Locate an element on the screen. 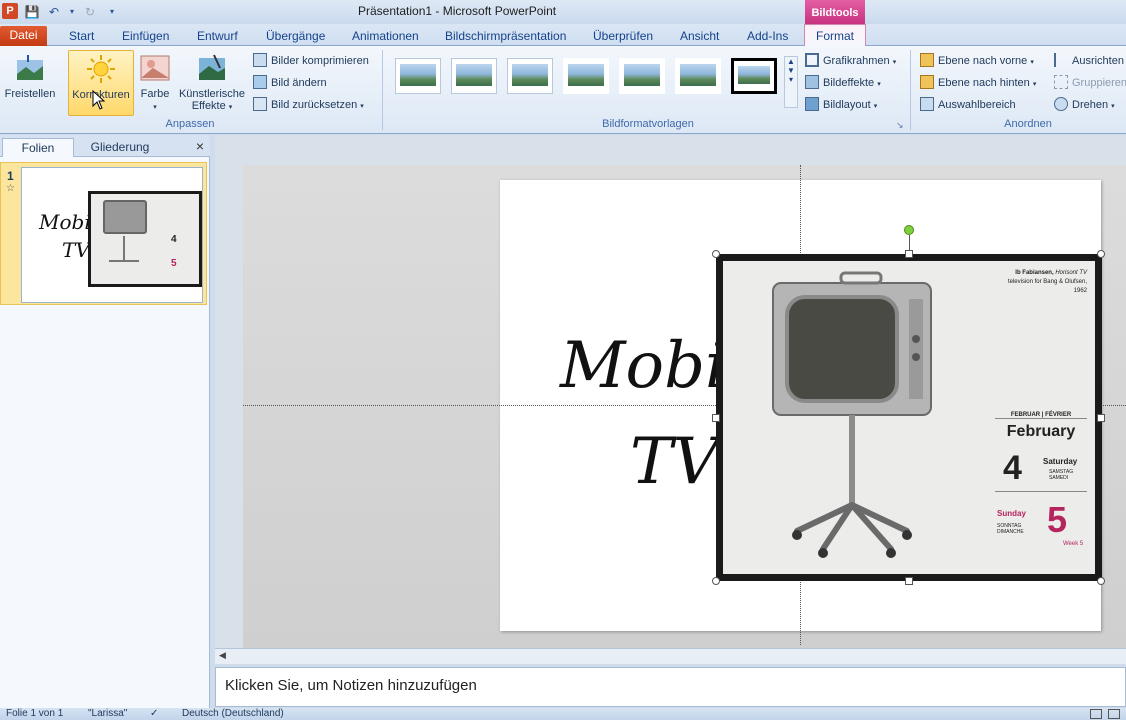 Image resolution: width=1126 pixels, height=720 pixels. picture-effects-icon is located at coordinates (812, 82).